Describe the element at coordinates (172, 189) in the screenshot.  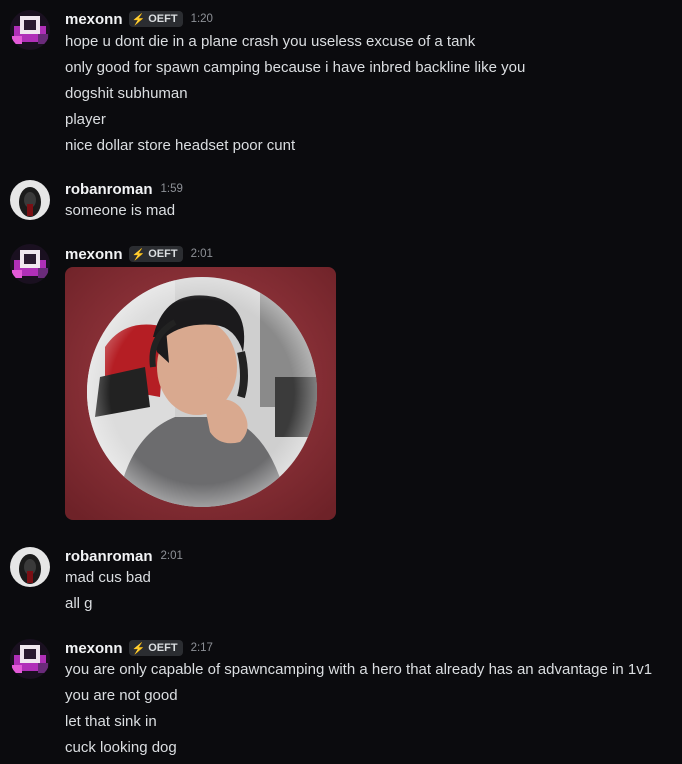
I see `timestamp: 1:59` at that location.